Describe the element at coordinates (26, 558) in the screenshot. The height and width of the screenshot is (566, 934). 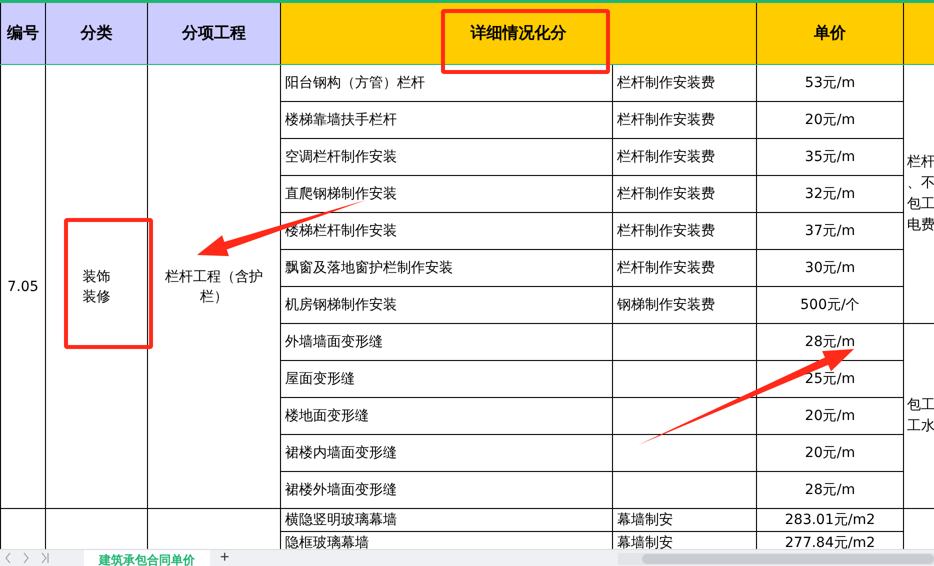
I see `next-sheet-icon` at that location.